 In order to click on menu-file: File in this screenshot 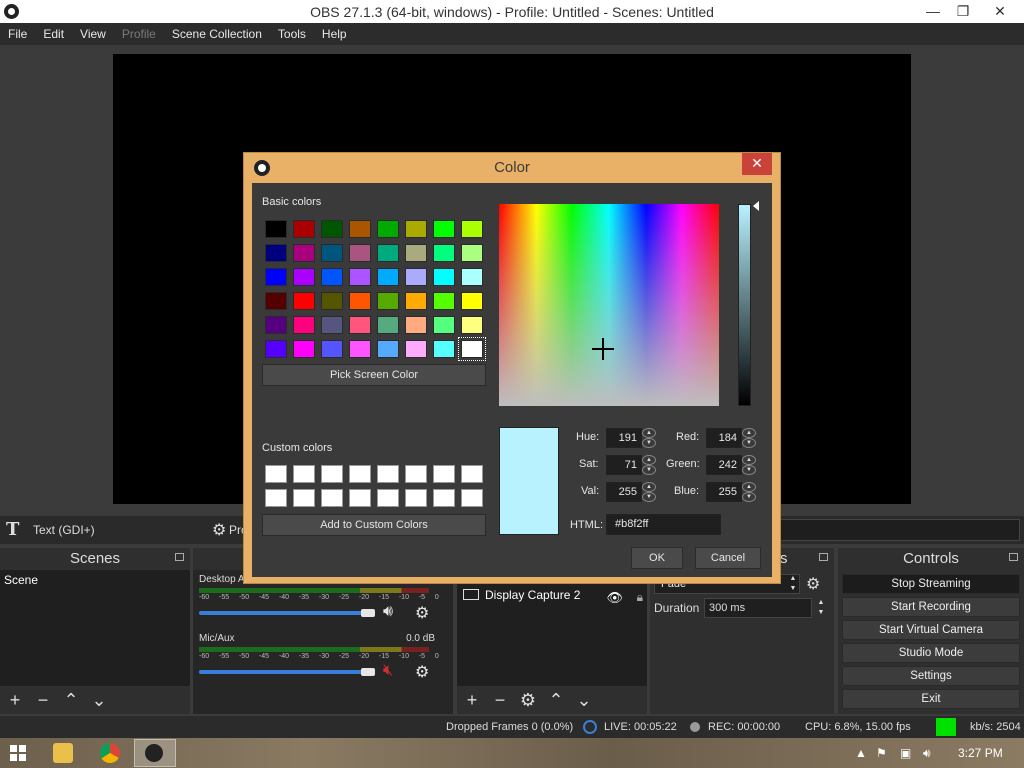, I will do `click(17, 34)`.